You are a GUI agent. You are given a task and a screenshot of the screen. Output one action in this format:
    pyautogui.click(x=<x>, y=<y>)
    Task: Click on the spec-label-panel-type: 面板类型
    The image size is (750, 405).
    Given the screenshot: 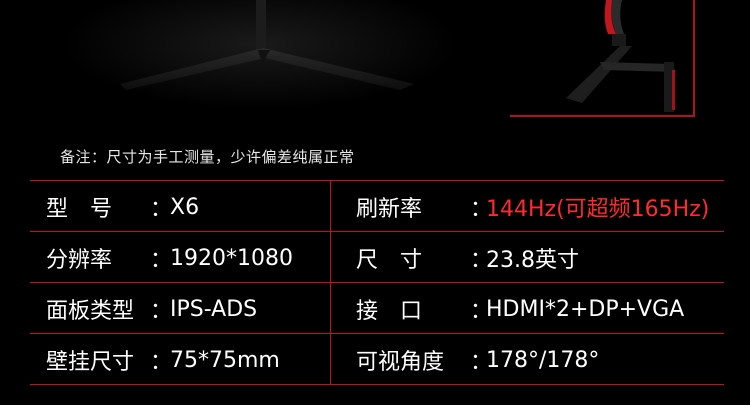 What is the action you would take?
    pyautogui.click(x=90, y=311)
    